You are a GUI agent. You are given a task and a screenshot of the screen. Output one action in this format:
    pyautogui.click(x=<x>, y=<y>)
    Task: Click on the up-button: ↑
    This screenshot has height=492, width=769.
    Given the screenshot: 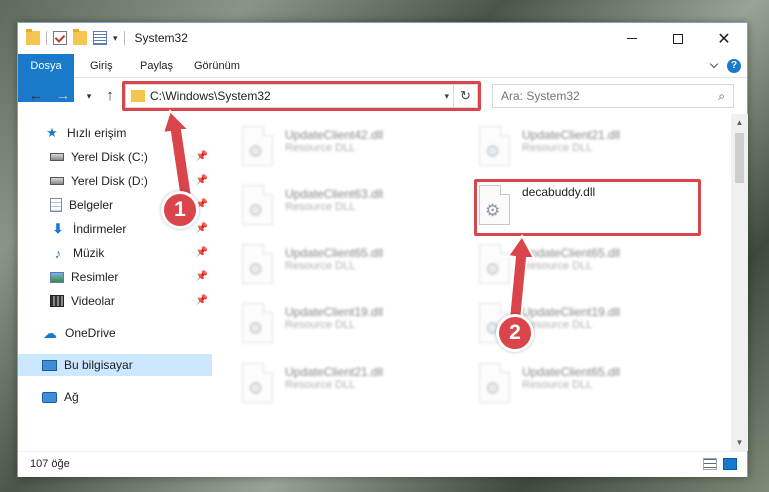 What is the action you would take?
    pyautogui.click(x=110, y=96)
    